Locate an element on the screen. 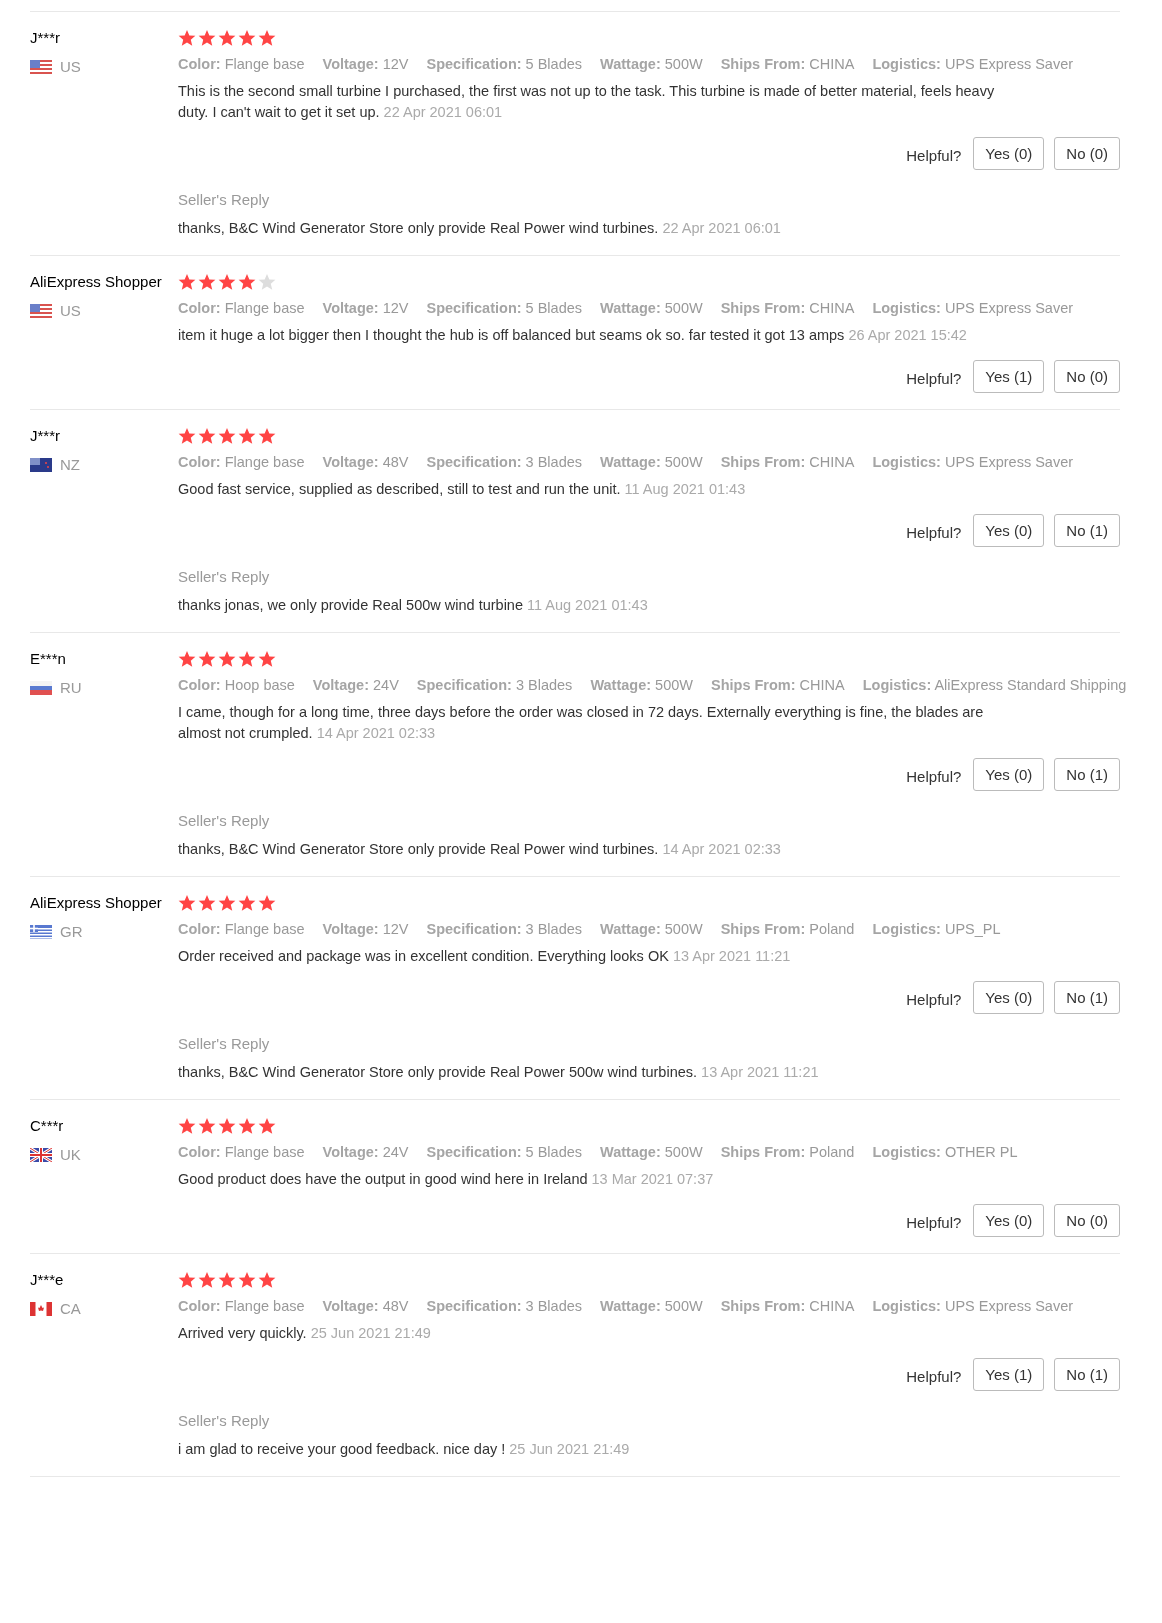 This screenshot has width=1162, height=1623. reviewer-name: E***n is located at coordinates (48, 659).